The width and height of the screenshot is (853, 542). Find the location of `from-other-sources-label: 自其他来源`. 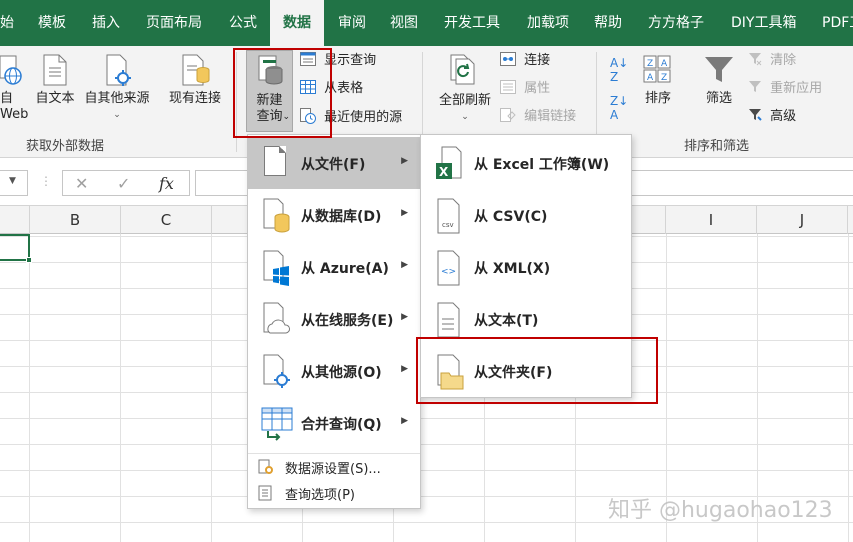

from-other-sources-label: 自其他来源 is located at coordinates (117, 98).